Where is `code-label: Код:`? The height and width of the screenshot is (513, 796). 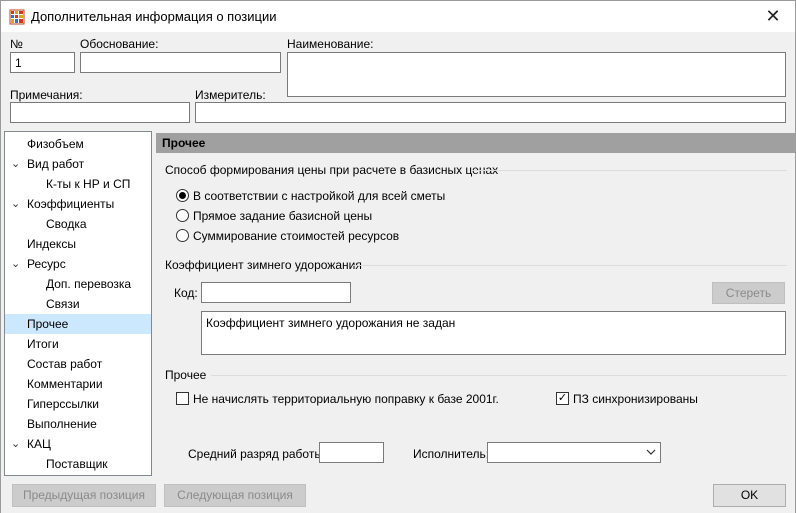 code-label: Код: is located at coordinates (186, 293).